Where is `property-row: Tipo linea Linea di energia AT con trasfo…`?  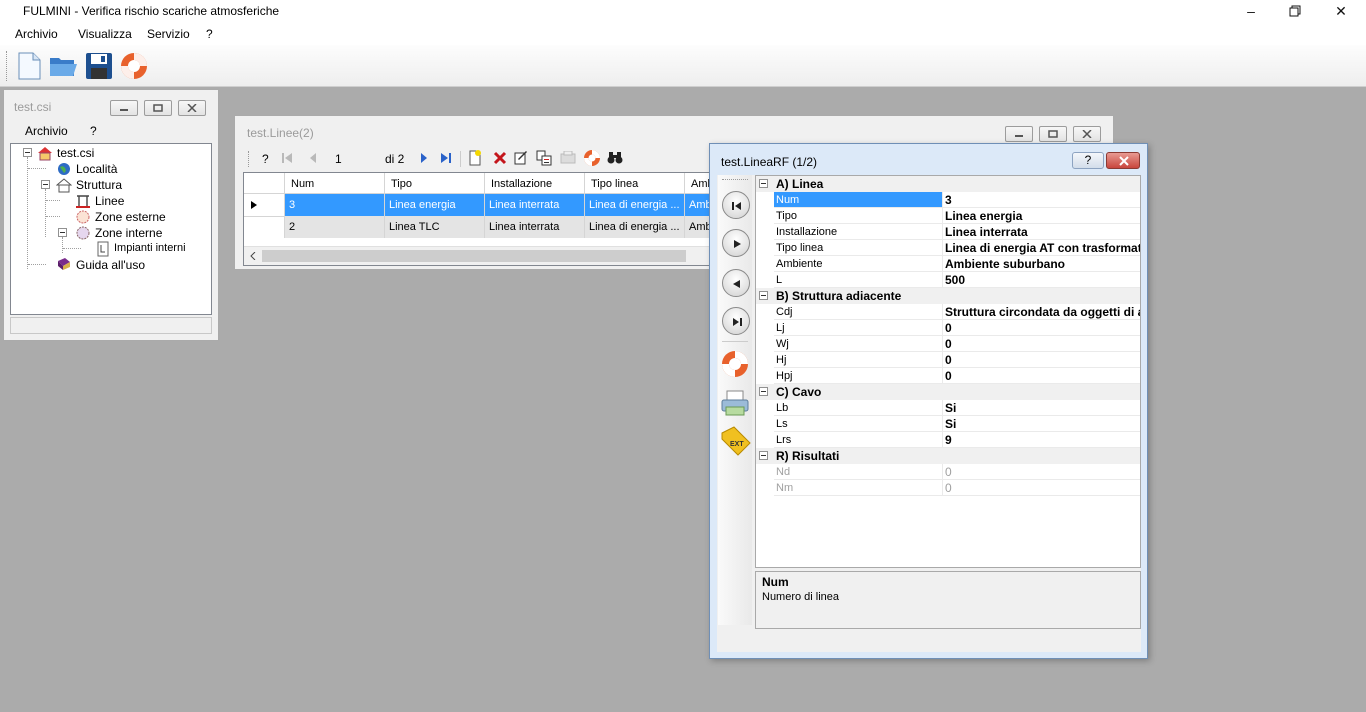
property-row: Tipo linea Linea di energia AT con trasfo… is located at coordinates (948, 248).